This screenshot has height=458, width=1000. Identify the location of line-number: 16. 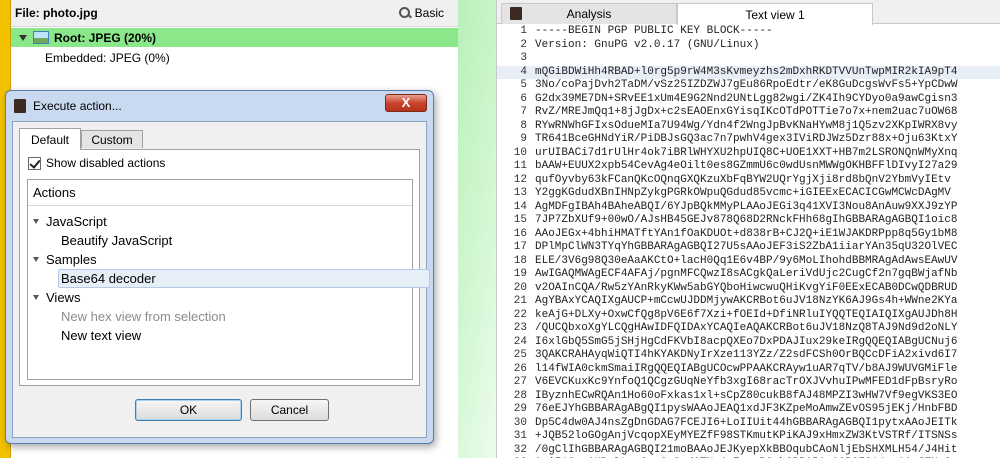
(520, 233).